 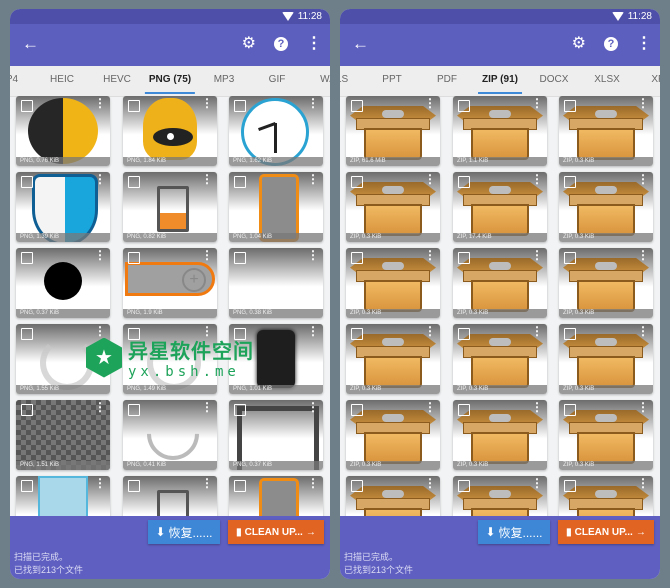 I want to click on tab-xp: XP, so click(x=655, y=79).